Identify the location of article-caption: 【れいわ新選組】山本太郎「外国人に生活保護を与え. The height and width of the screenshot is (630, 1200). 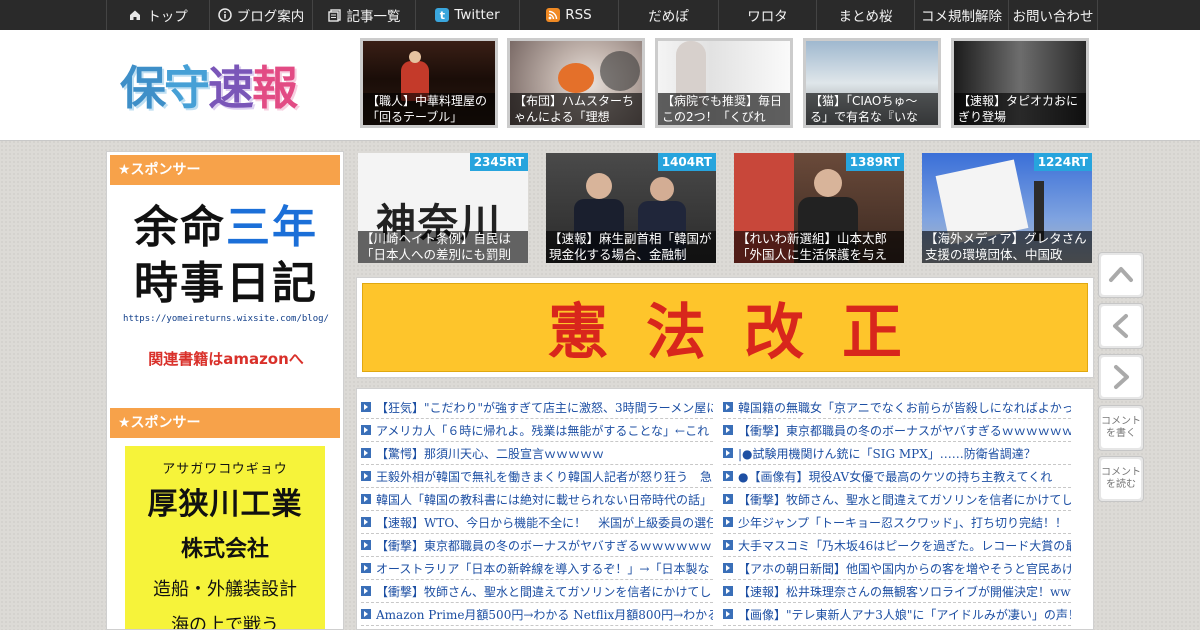
(819, 247).